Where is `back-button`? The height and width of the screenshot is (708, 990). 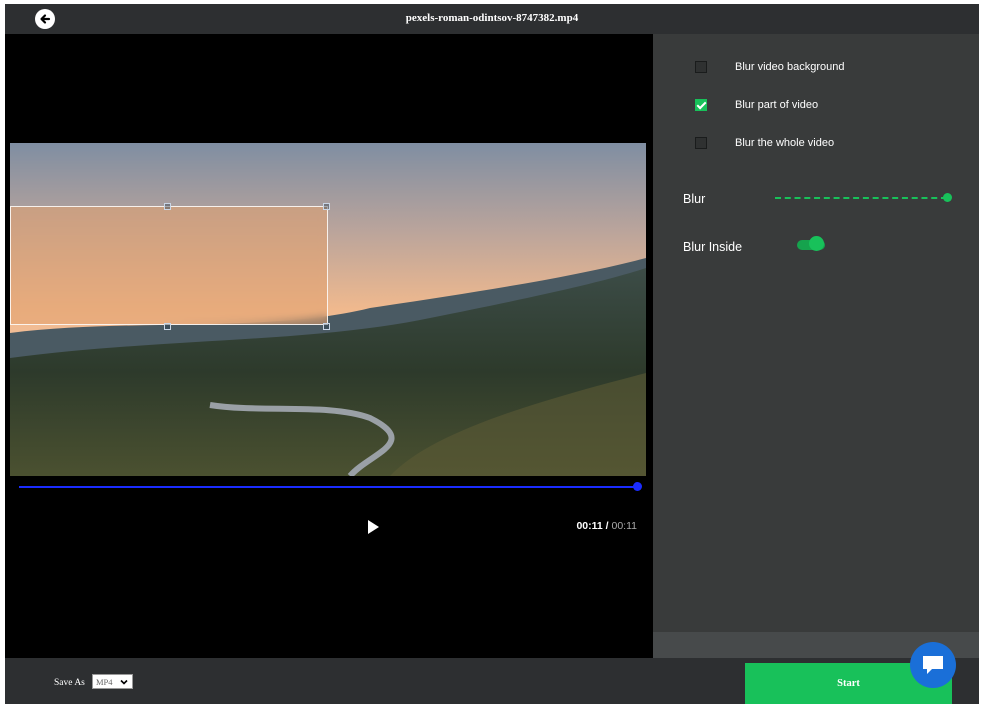
back-button is located at coordinates (45, 19).